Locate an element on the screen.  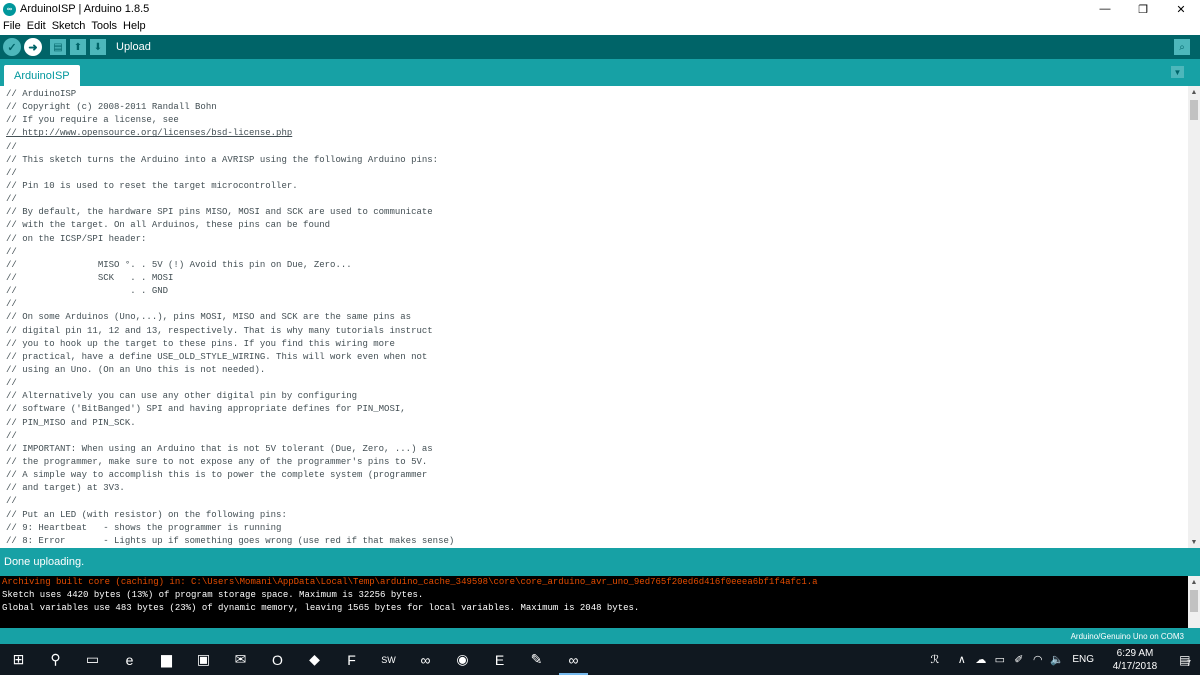
language-indicator: ENG is located at coordinates (1083, 659).